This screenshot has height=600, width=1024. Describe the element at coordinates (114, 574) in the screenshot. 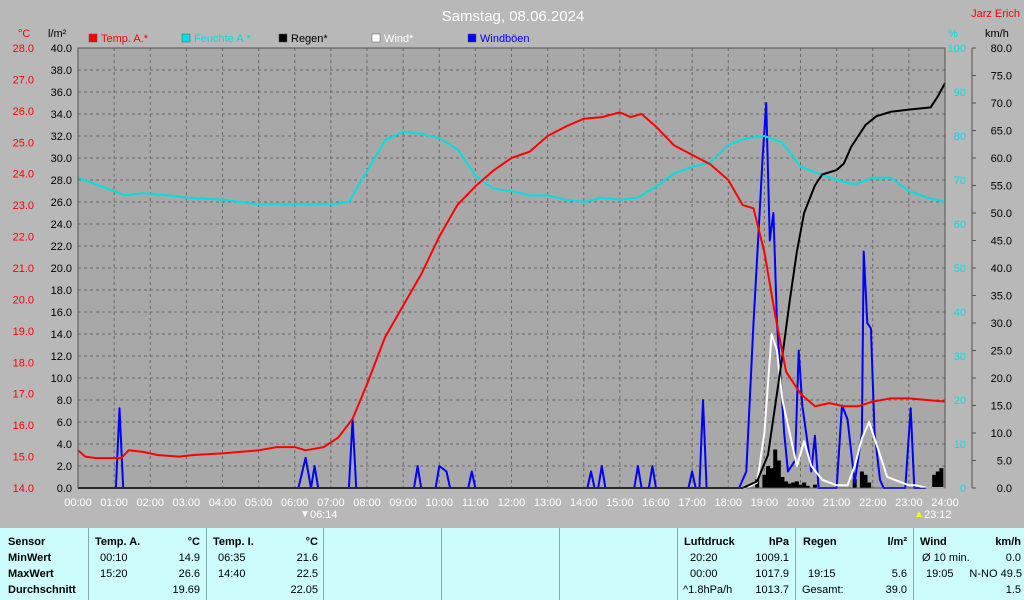

I see `temp-a-max-time: 15:20` at that location.